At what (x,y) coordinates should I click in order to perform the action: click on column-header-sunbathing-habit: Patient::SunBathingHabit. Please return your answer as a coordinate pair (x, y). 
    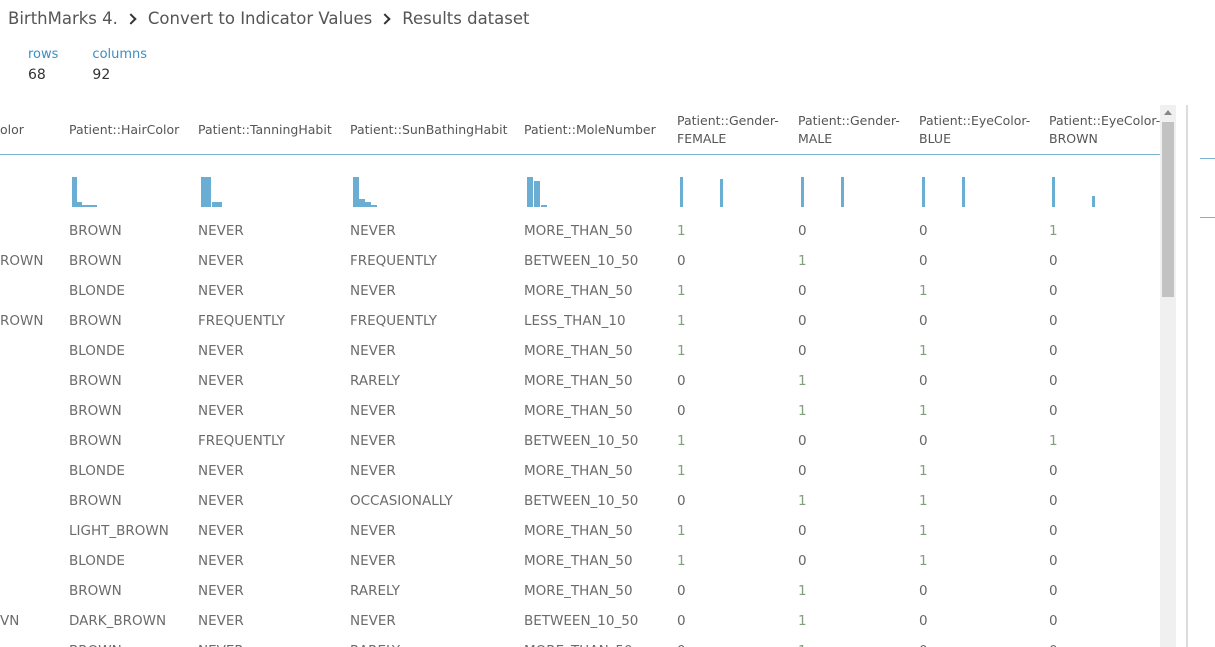
    Looking at the image, I should click on (428, 129).